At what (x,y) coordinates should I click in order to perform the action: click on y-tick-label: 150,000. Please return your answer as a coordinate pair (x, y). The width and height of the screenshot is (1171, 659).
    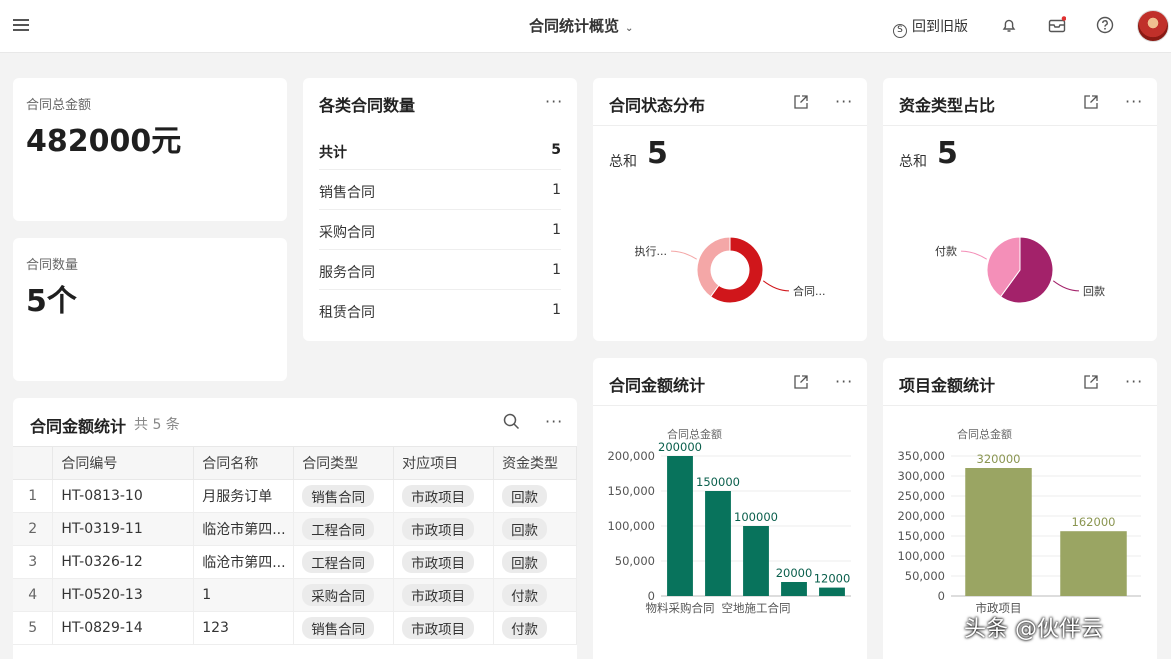
    Looking at the image, I should click on (921, 536).